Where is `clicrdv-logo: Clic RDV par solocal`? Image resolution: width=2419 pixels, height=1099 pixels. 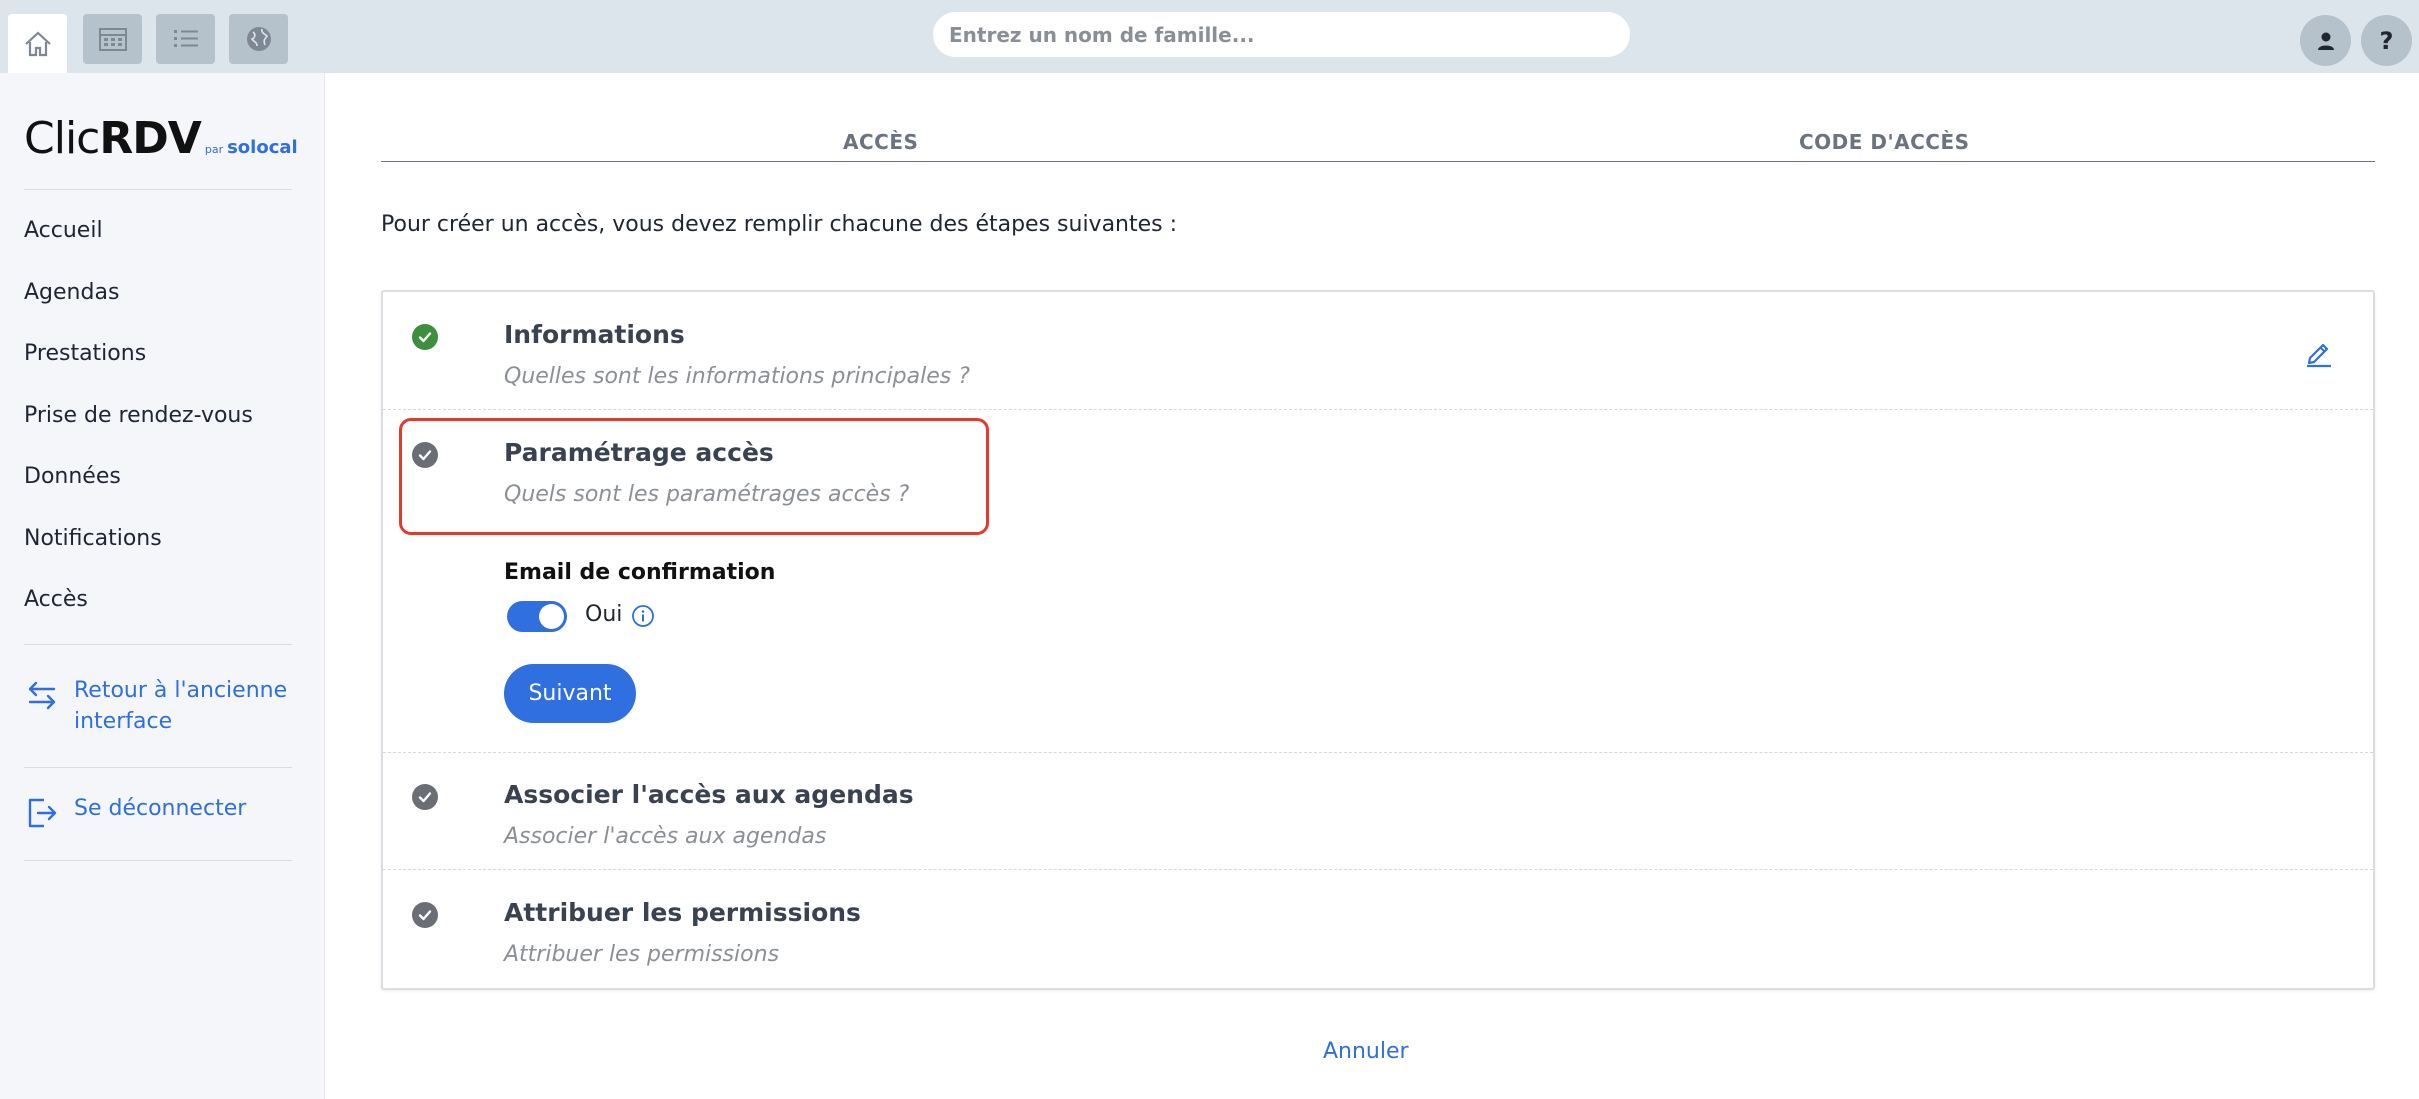
clicrdv-logo: Clic RDV par solocal is located at coordinates (161, 143).